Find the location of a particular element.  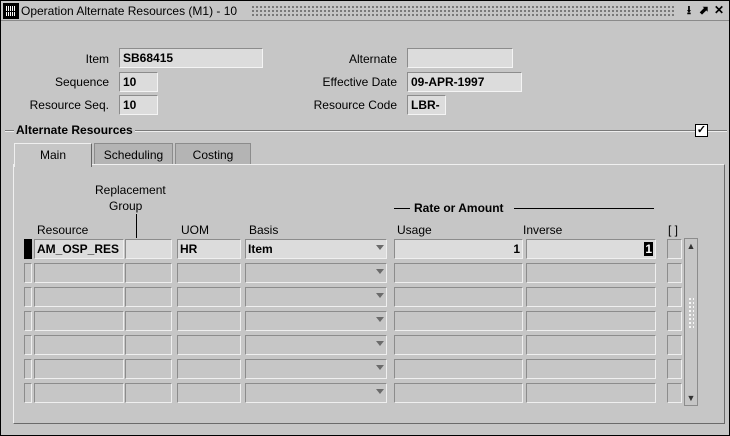

section-title: Alternate Resources is located at coordinates (74, 130).